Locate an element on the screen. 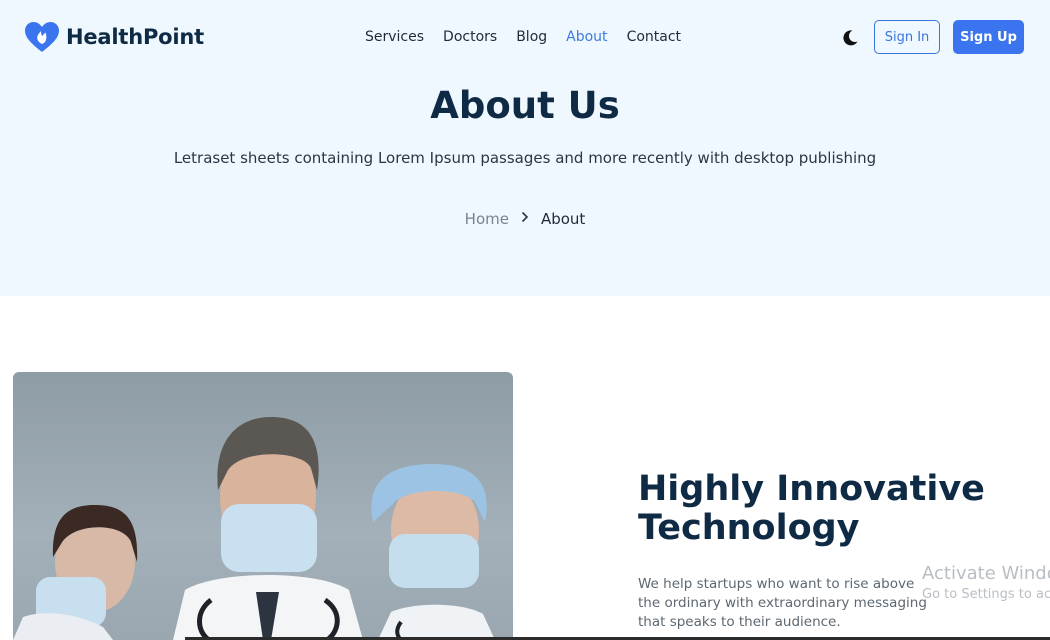  dark-mode-toggle is located at coordinates (850, 38).